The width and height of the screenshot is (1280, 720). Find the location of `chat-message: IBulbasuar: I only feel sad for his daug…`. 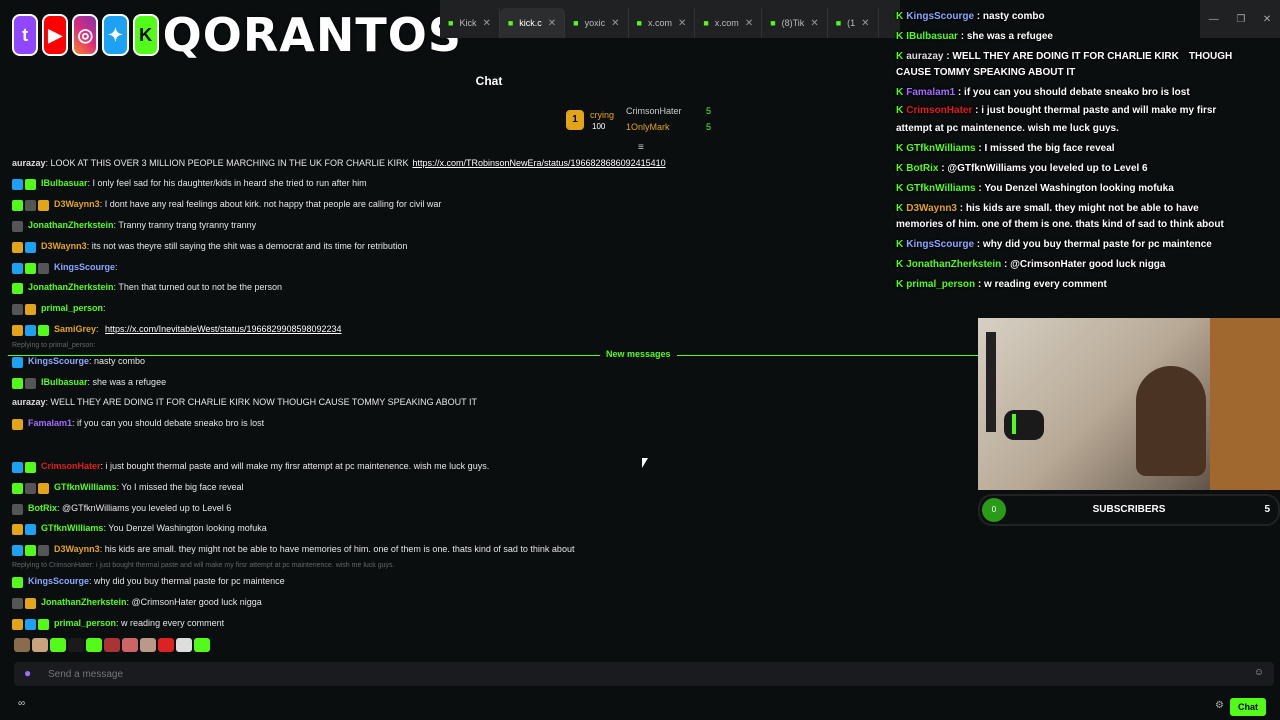

chat-message: IBulbasuar: I only feel sad for his daug… is located at coordinates (189, 183).